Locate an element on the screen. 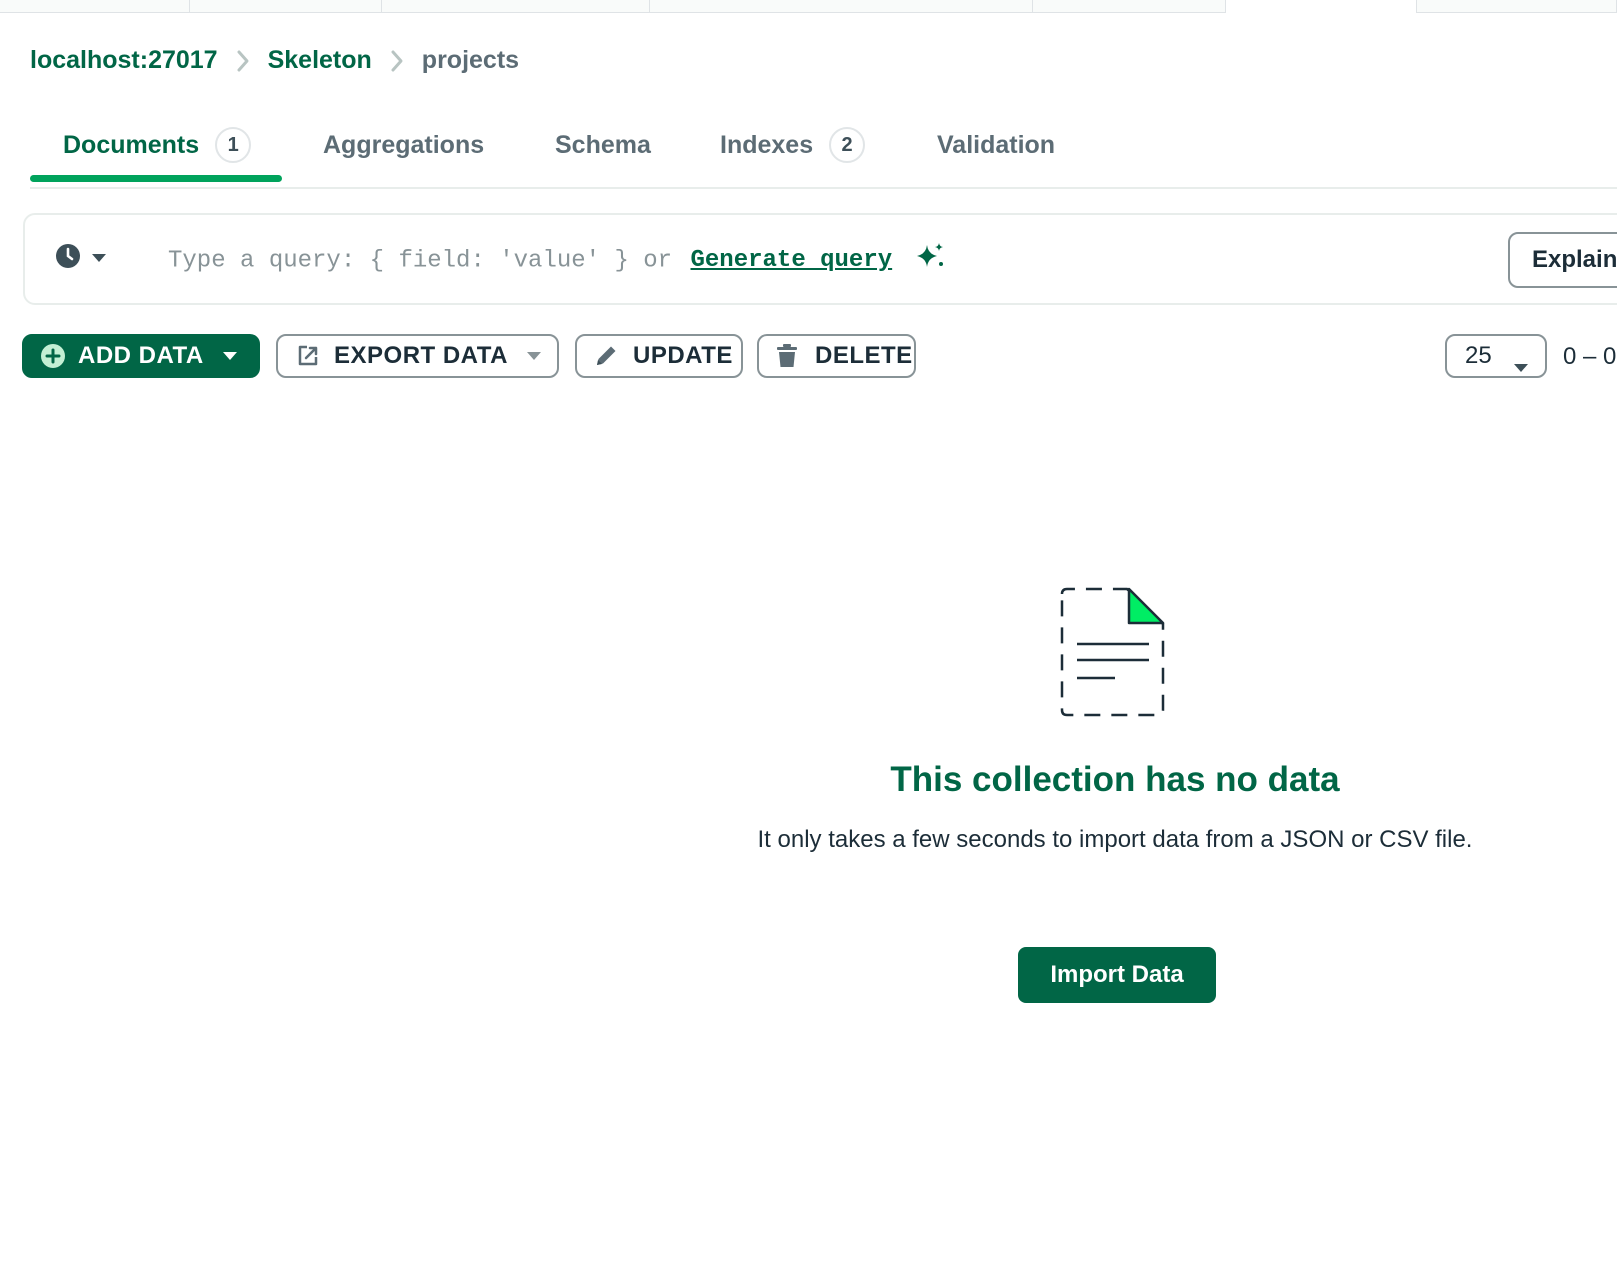 Image resolution: width=1617 pixels, height=1265 pixels. add-data-label: ADD DATA is located at coordinates (141, 355).